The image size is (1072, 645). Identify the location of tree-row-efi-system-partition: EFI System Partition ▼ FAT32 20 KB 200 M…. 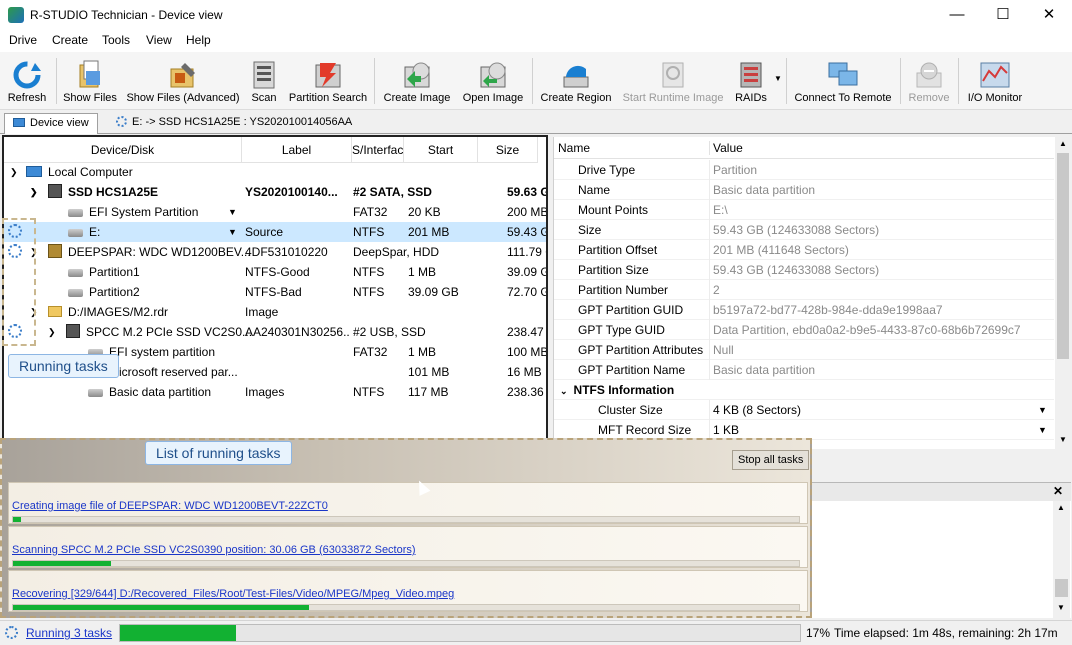
(275, 212).